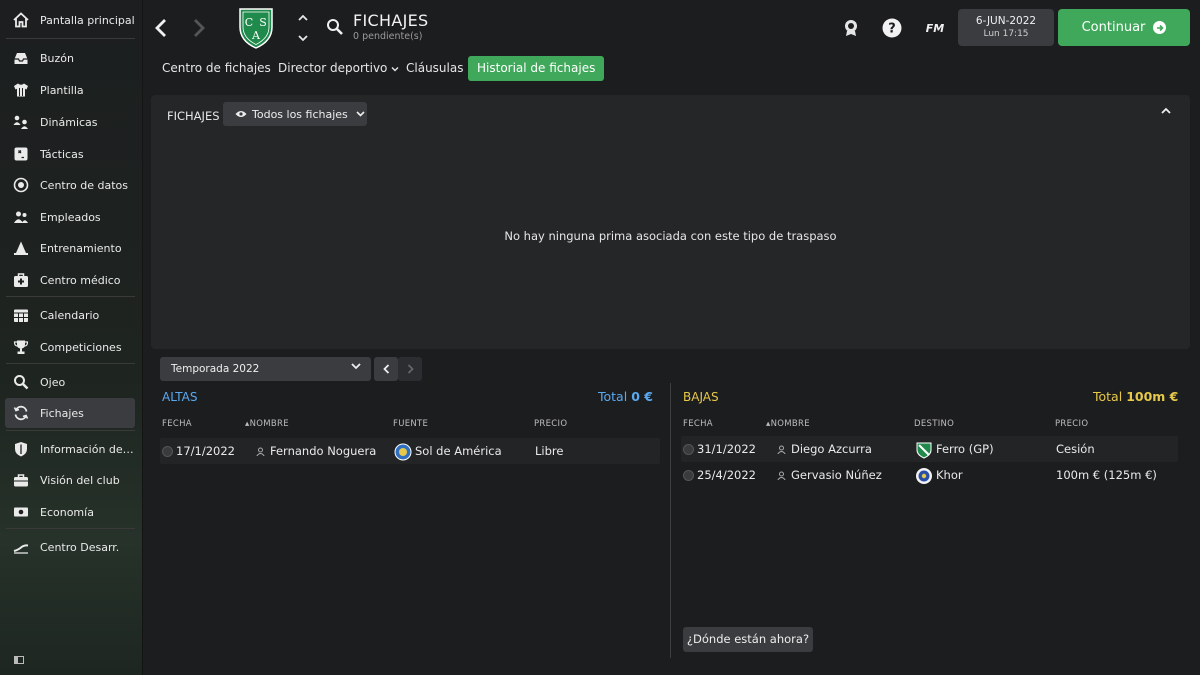  Describe the element at coordinates (53, 382) in the screenshot. I see `sidebar-item-label: Ojeo` at that location.